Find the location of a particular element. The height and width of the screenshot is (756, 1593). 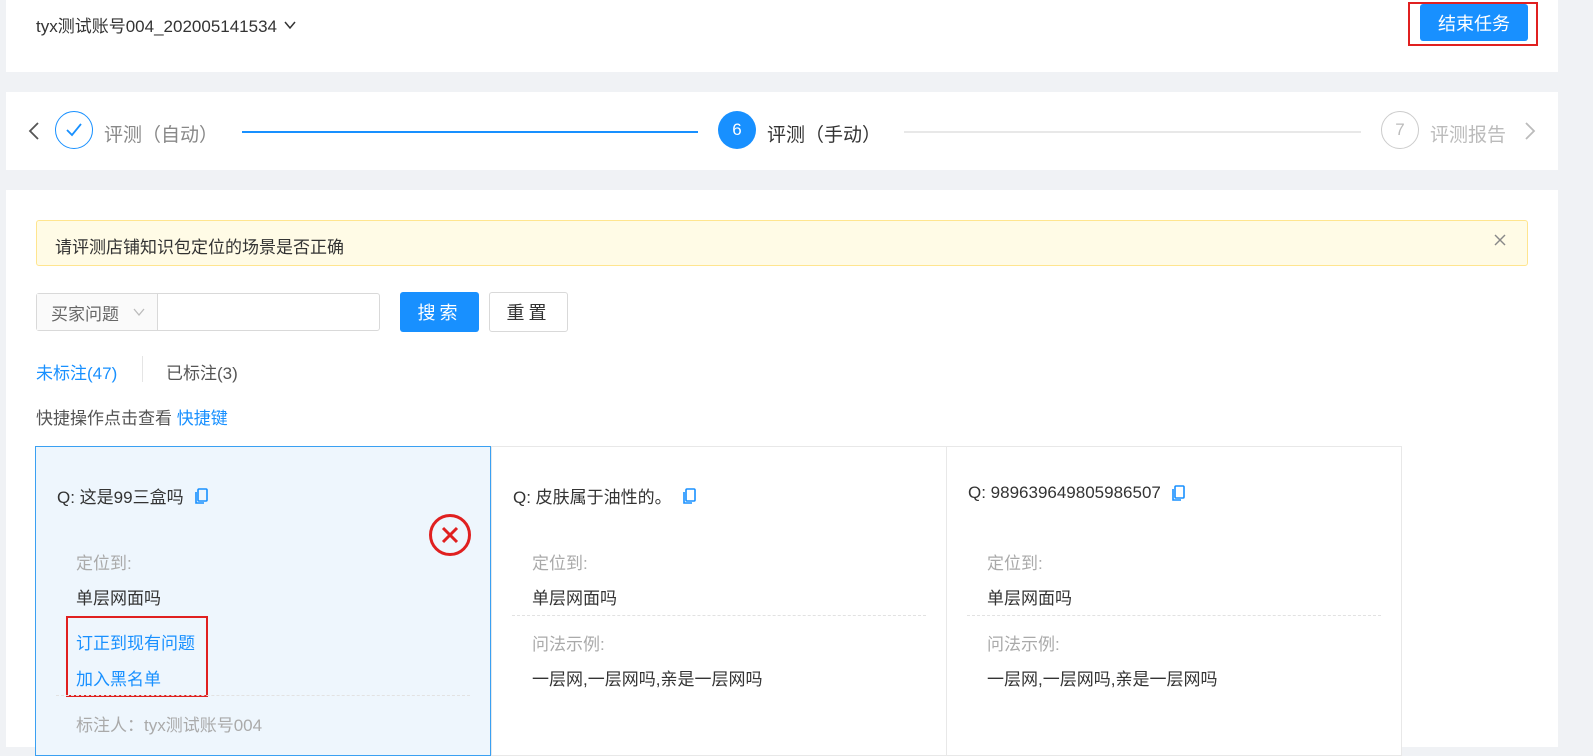

alert-text: 请评测店铺知识包定位的场景是否正确 is located at coordinates (199, 247).